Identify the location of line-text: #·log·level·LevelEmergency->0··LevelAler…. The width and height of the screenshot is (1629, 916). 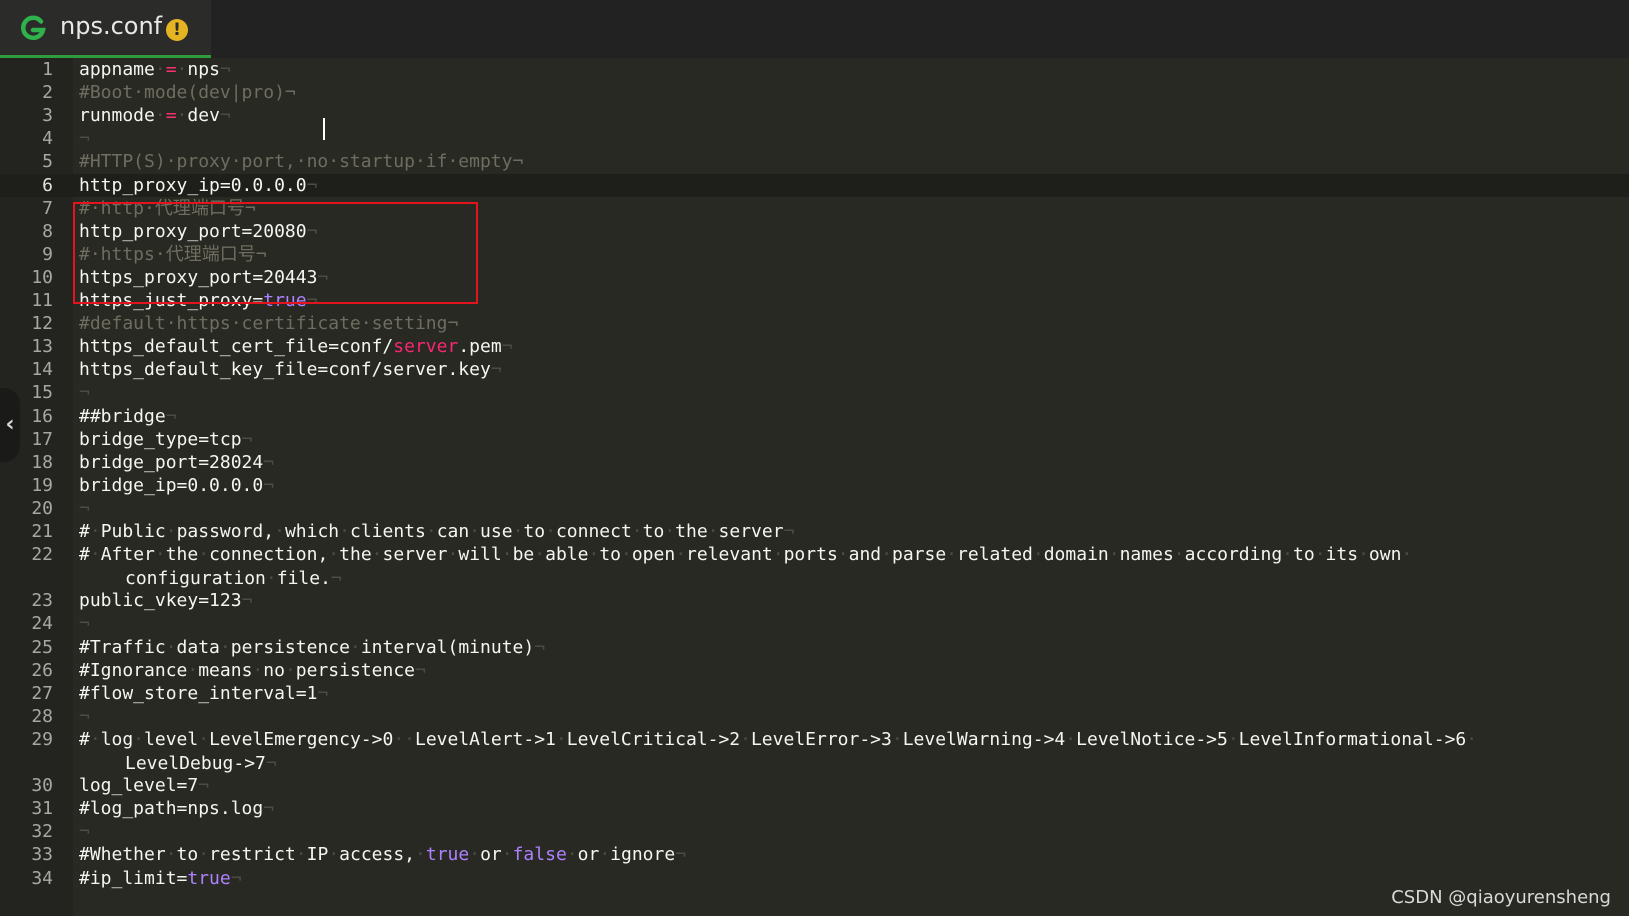
(839, 752).